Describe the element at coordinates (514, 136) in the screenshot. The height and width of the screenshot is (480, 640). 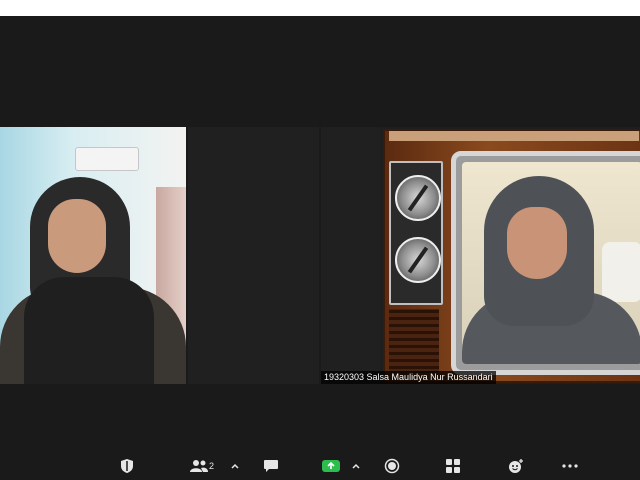
I see `tv-top-strip` at that location.